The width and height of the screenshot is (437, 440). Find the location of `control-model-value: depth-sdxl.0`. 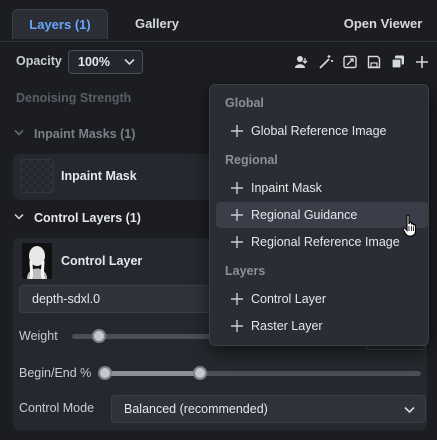

control-model-value: depth-sdxl.0 is located at coordinates (66, 299).